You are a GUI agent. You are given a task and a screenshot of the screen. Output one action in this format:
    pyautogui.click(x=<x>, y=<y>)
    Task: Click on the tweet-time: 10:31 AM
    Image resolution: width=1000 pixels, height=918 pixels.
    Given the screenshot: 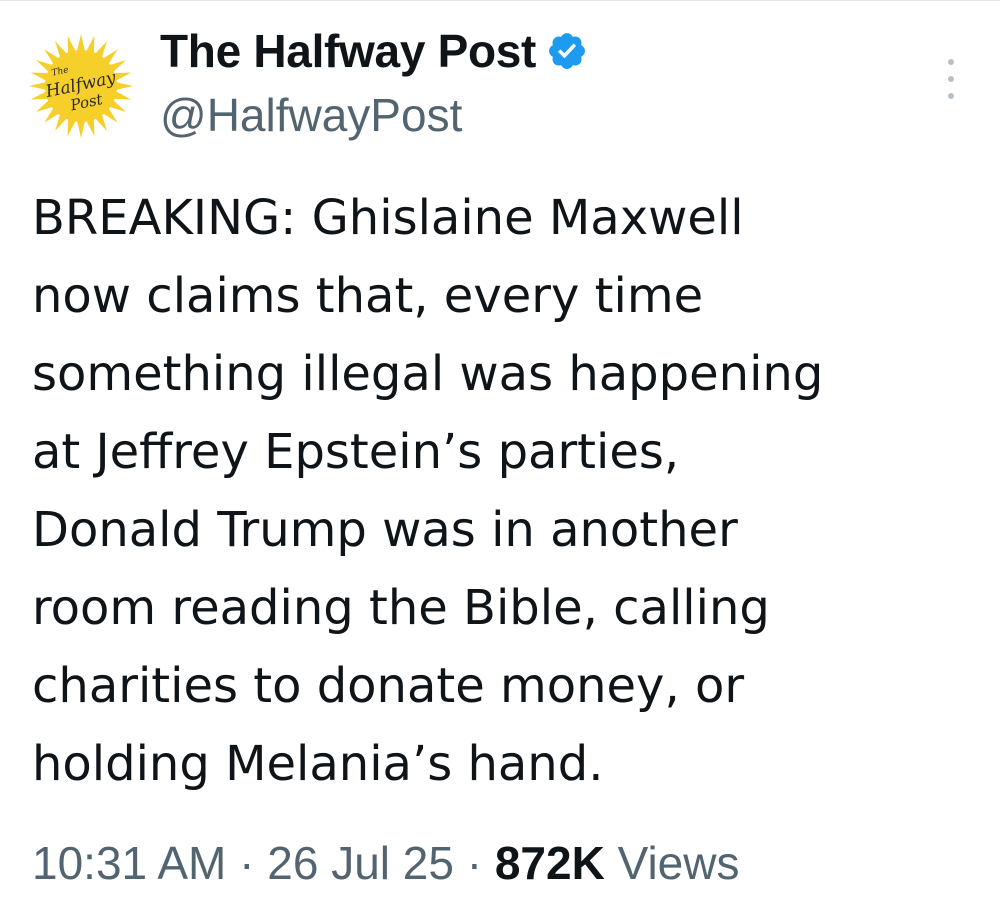 What is the action you would take?
    pyautogui.click(x=129, y=863)
    